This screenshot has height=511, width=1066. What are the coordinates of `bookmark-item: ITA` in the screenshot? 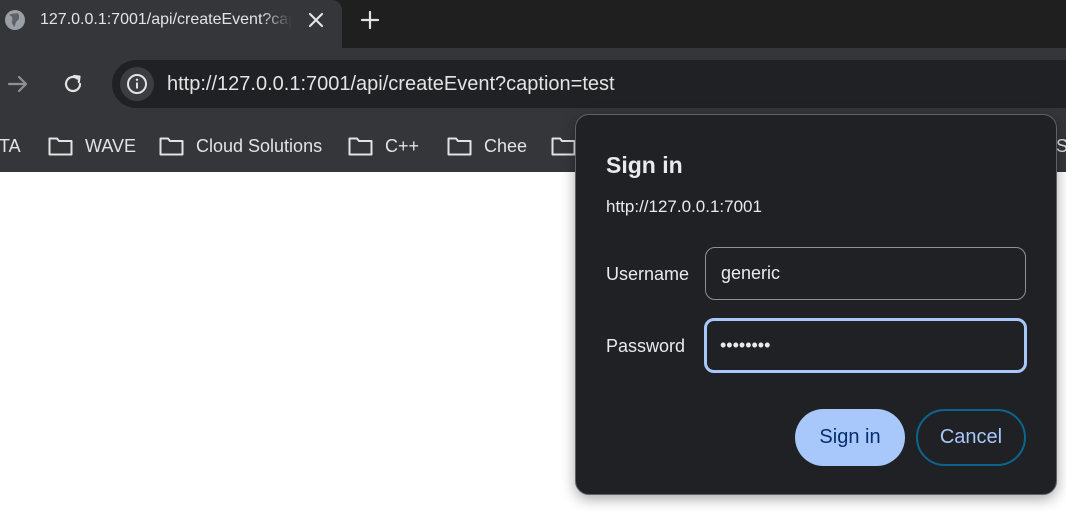 It's located at (10, 146).